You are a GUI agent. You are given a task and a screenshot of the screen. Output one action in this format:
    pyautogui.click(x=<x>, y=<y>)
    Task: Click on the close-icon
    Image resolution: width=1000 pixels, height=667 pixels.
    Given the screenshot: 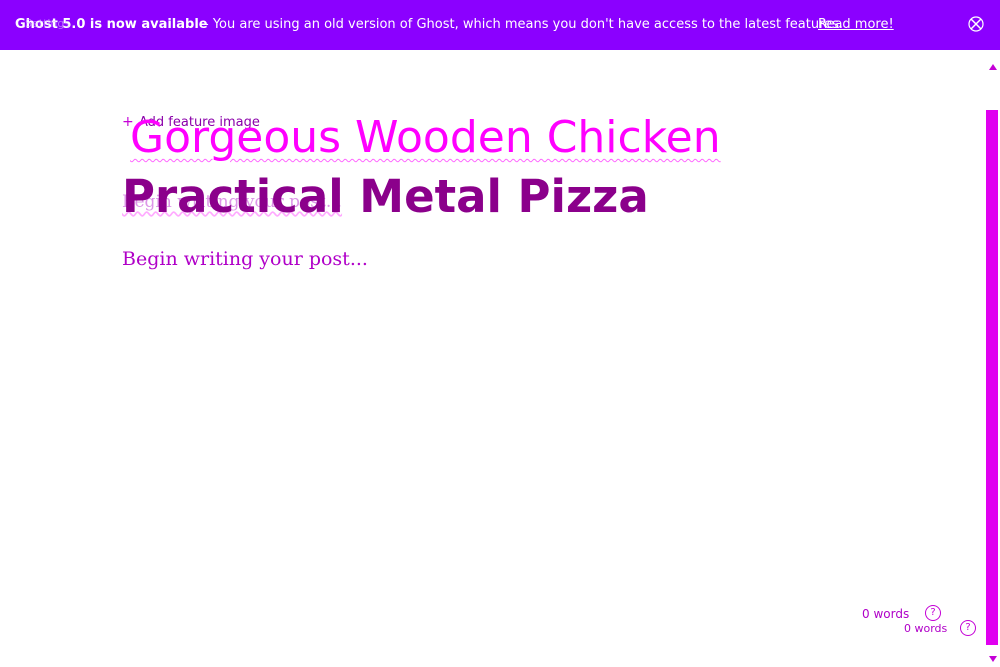 What is the action you would take?
    pyautogui.click(x=976, y=24)
    